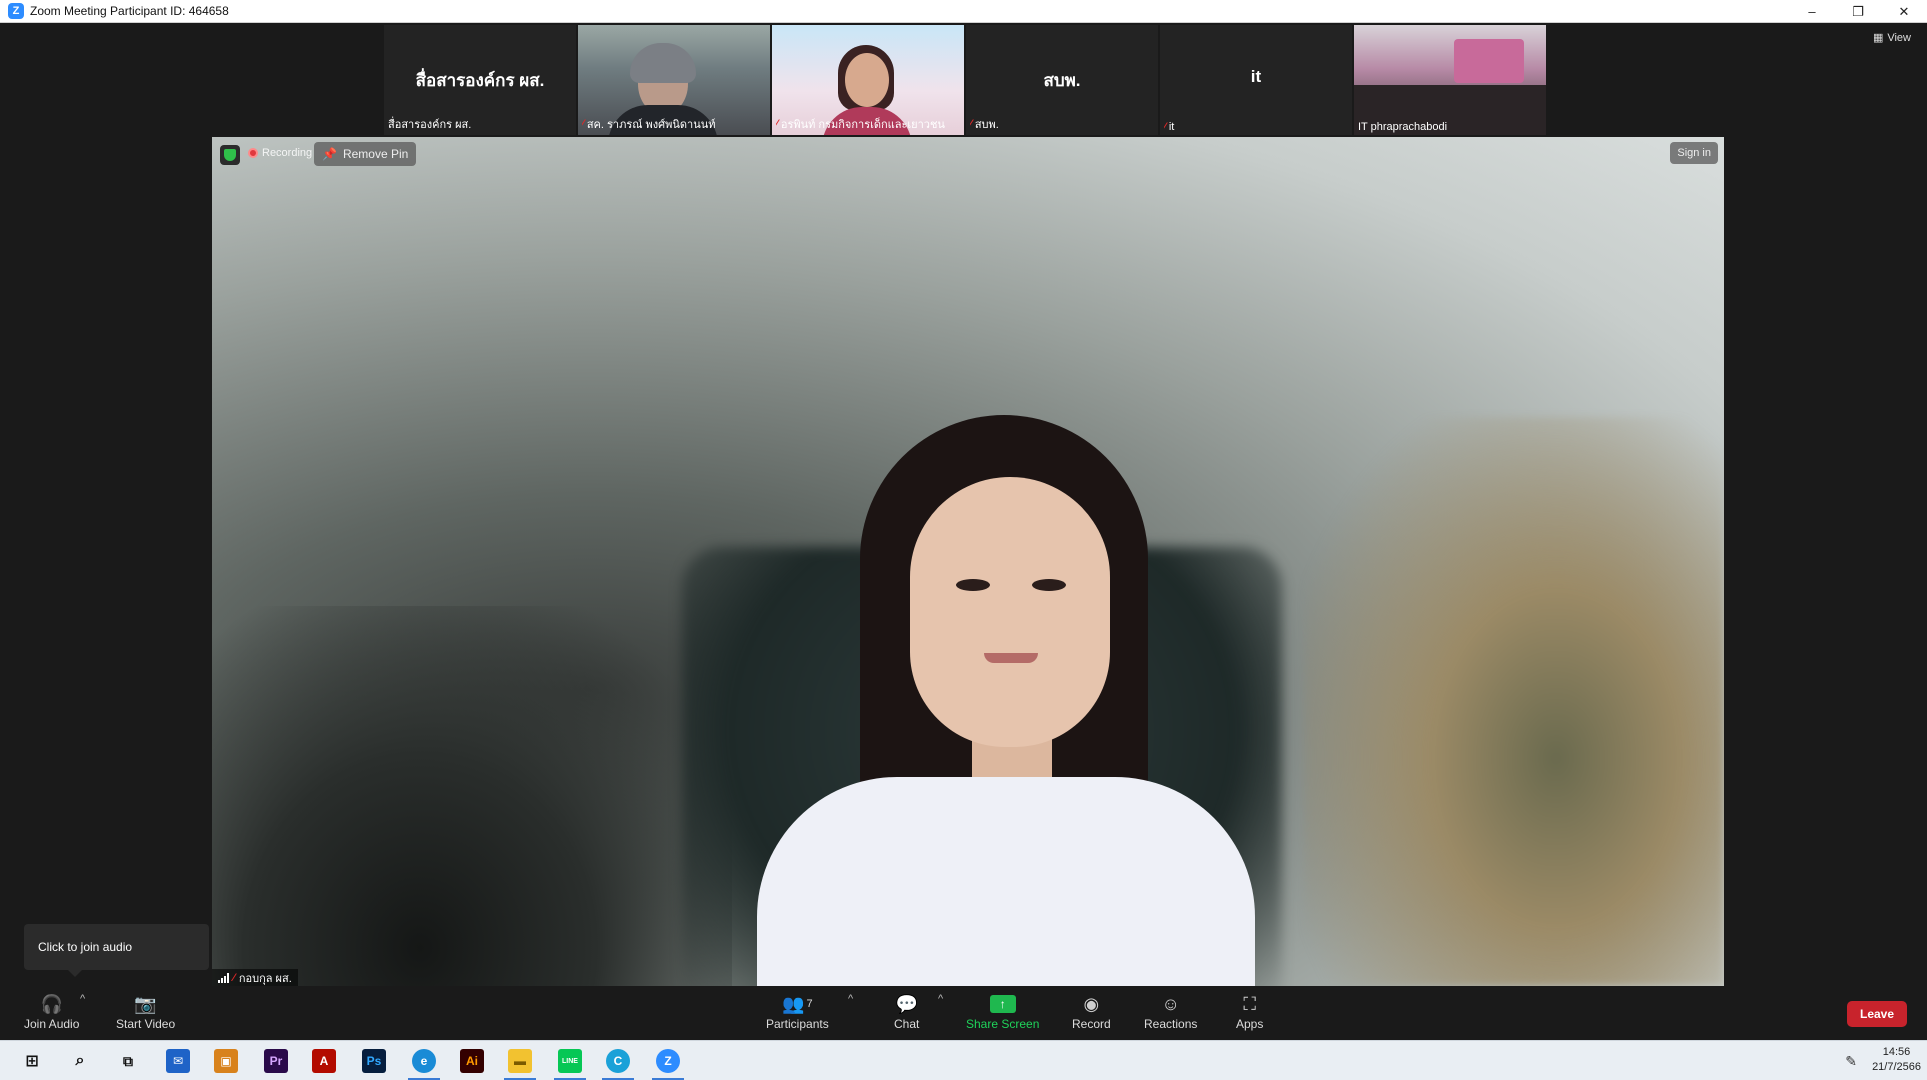 This screenshot has width=1927, height=1080. I want to click on photoshop-icon: Ps, so click(374, 1061).